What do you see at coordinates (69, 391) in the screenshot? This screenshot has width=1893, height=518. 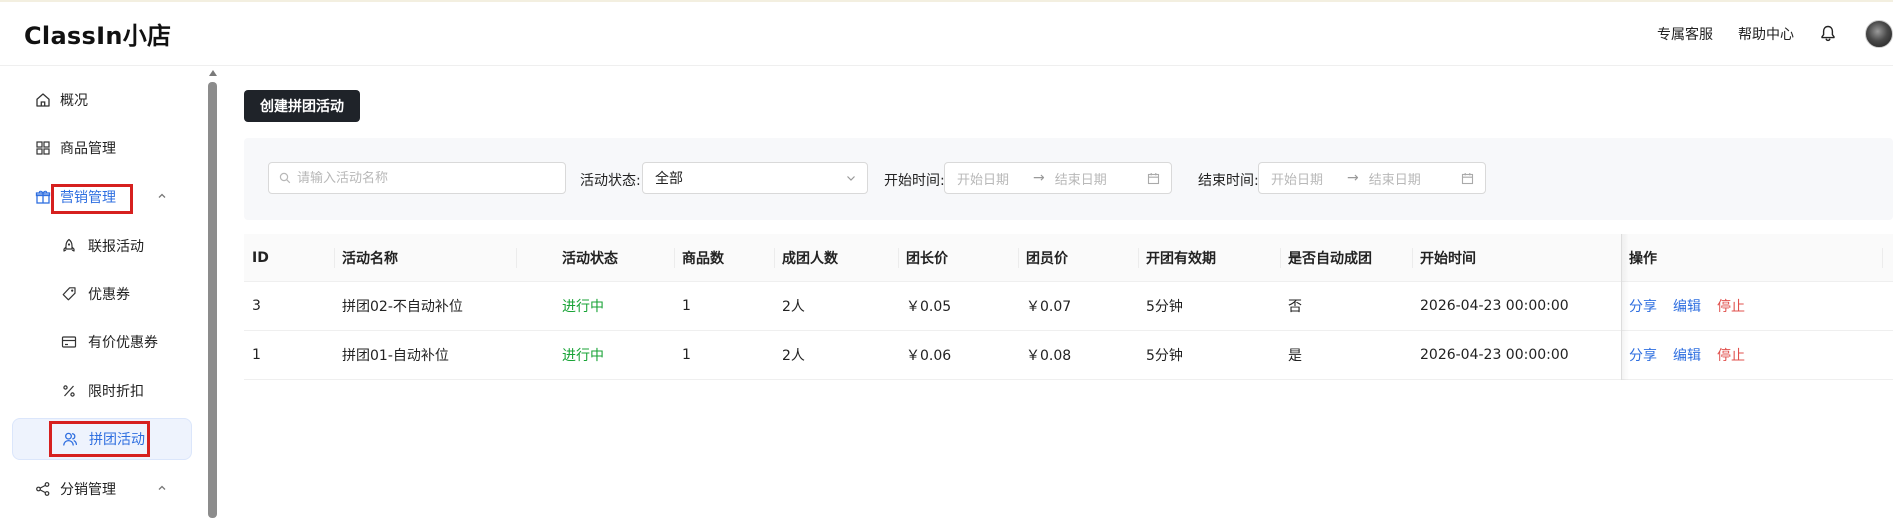 I see `percent-icon` at bounding box center [69, 391].